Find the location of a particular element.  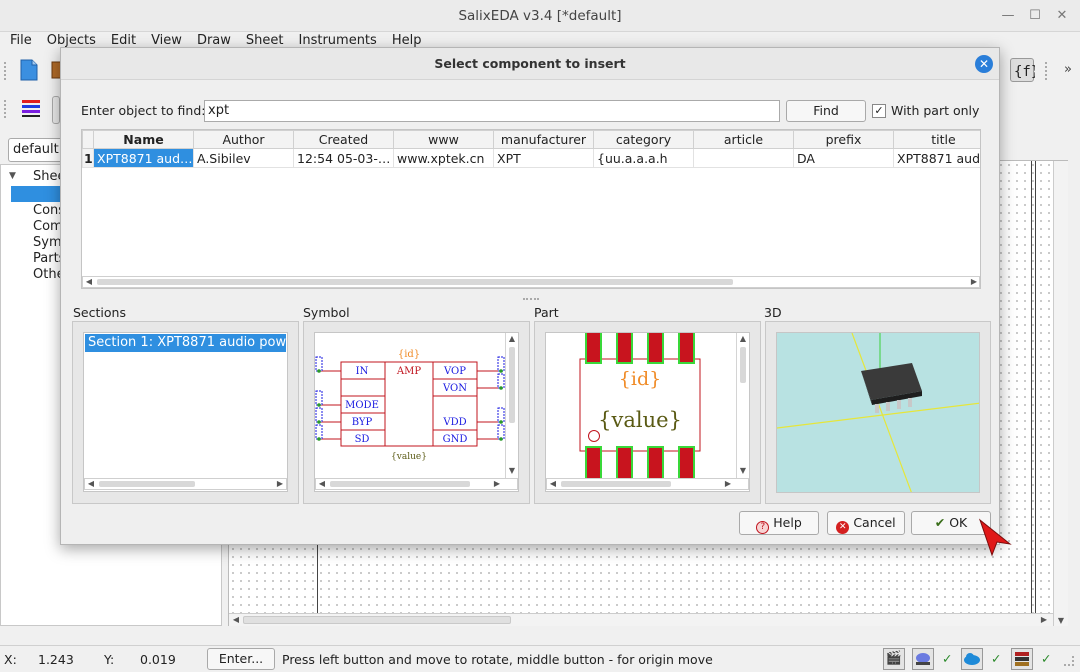

table-hscroll: ◀ ▶ is located at coordinates (531, 282).